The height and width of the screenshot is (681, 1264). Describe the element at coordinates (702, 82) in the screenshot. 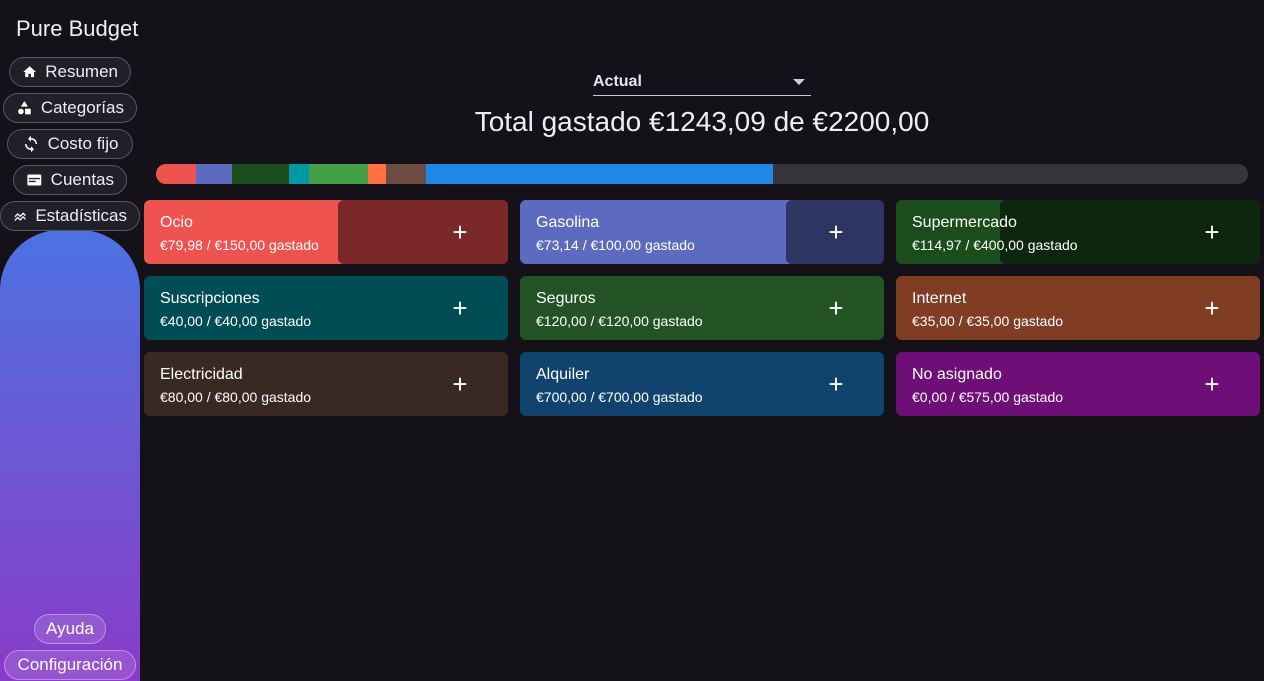

I see `period-select: Actual` at that location.